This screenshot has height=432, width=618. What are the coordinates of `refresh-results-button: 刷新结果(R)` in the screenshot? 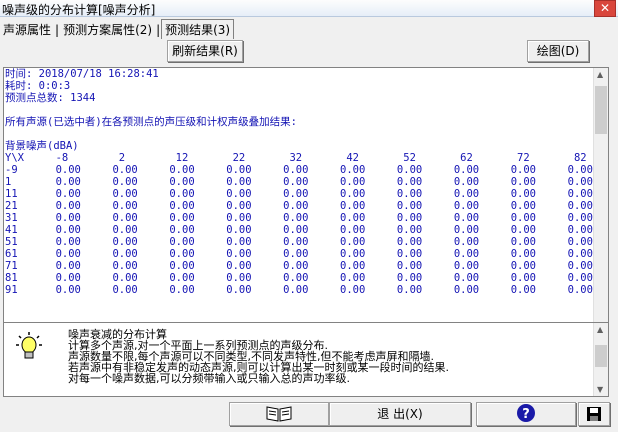 It's located at (205, 51).